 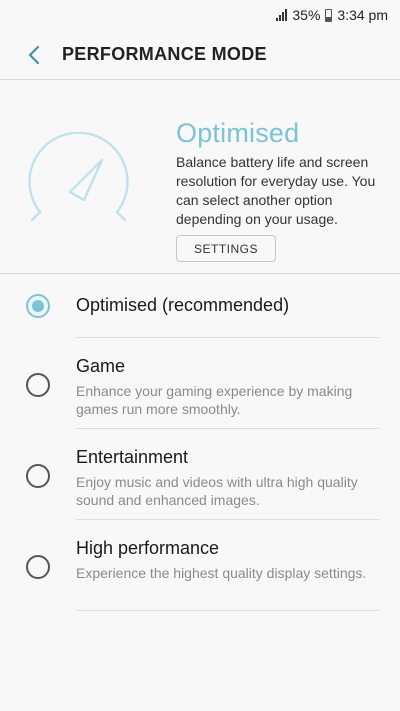 I want to click on page-title: PERFORMANCE MODE, so click(x=164, y=54).